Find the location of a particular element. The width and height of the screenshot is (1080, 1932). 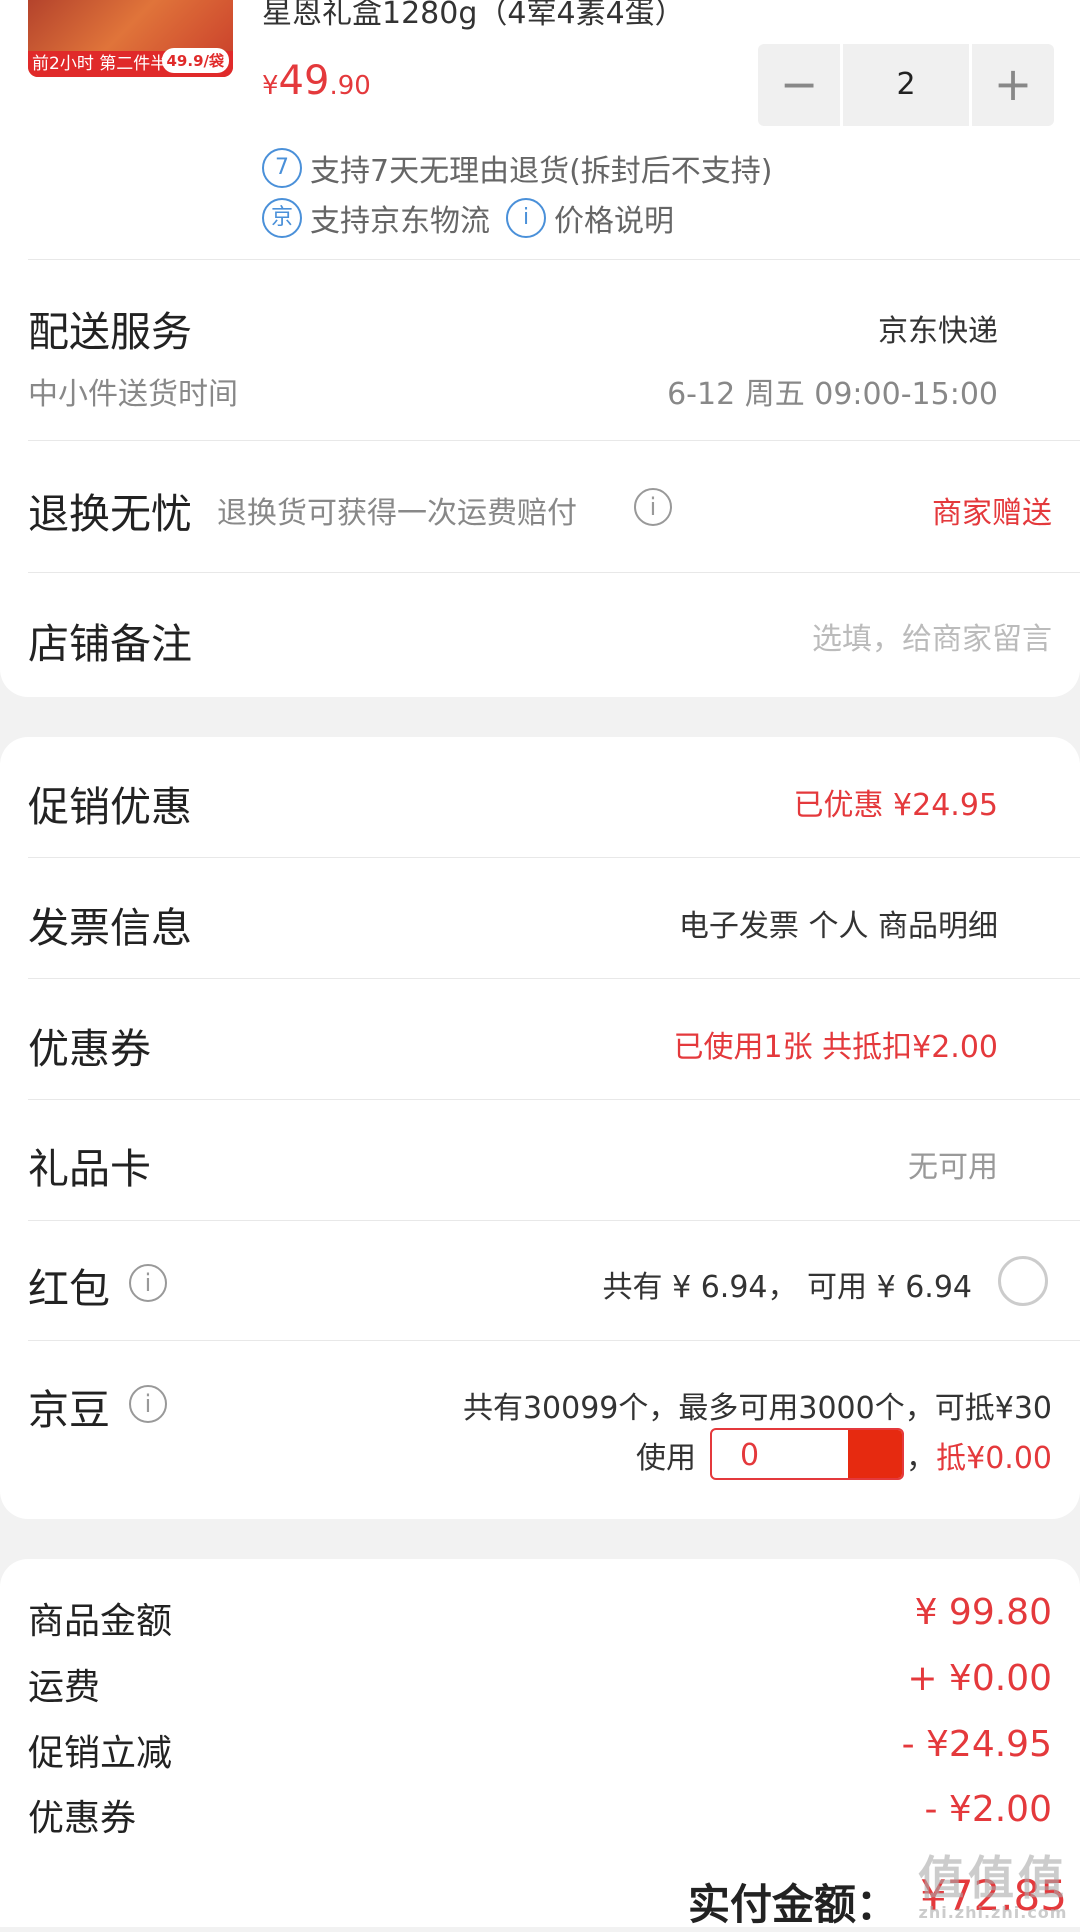

product-price: ¥49.90 is located at coordinates (316, 81).